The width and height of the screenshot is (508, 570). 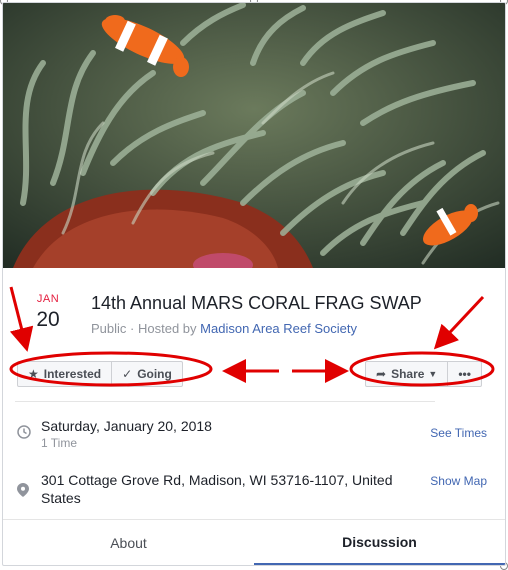 I want to click on more-options-label: •••, so click(x=464, y=374).